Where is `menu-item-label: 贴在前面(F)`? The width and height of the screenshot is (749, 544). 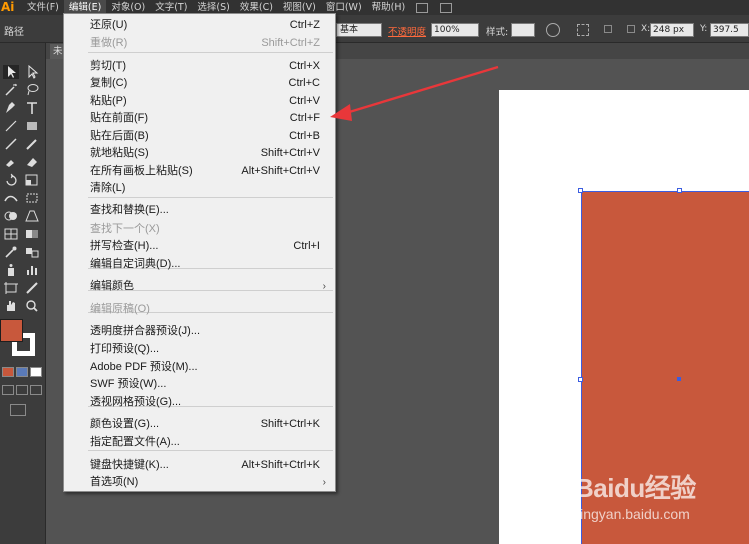 menu-item-label: 贴在前面(F) is located at coordinates (119, 118).